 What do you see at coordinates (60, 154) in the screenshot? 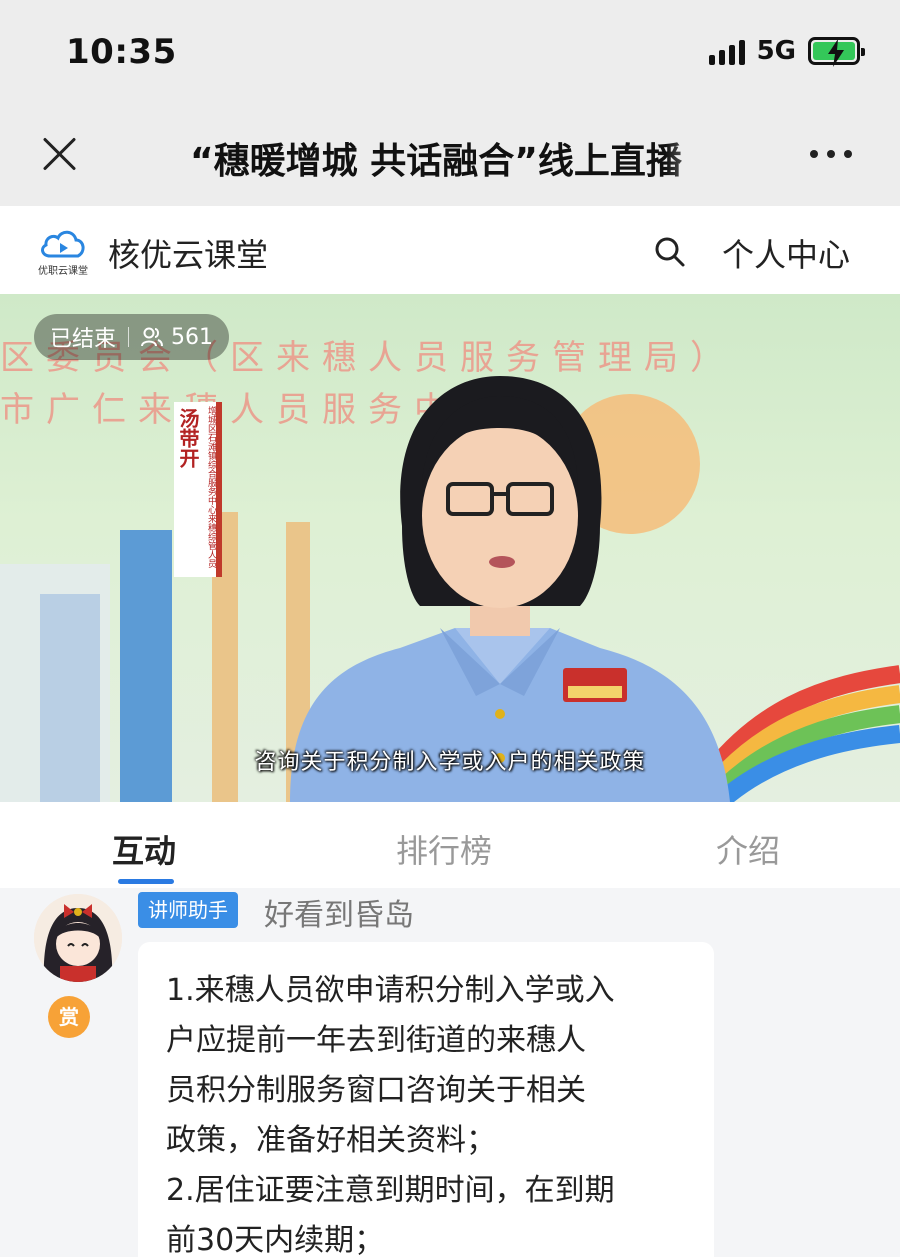
I see `close-icon` at bounding box center [60, 154].